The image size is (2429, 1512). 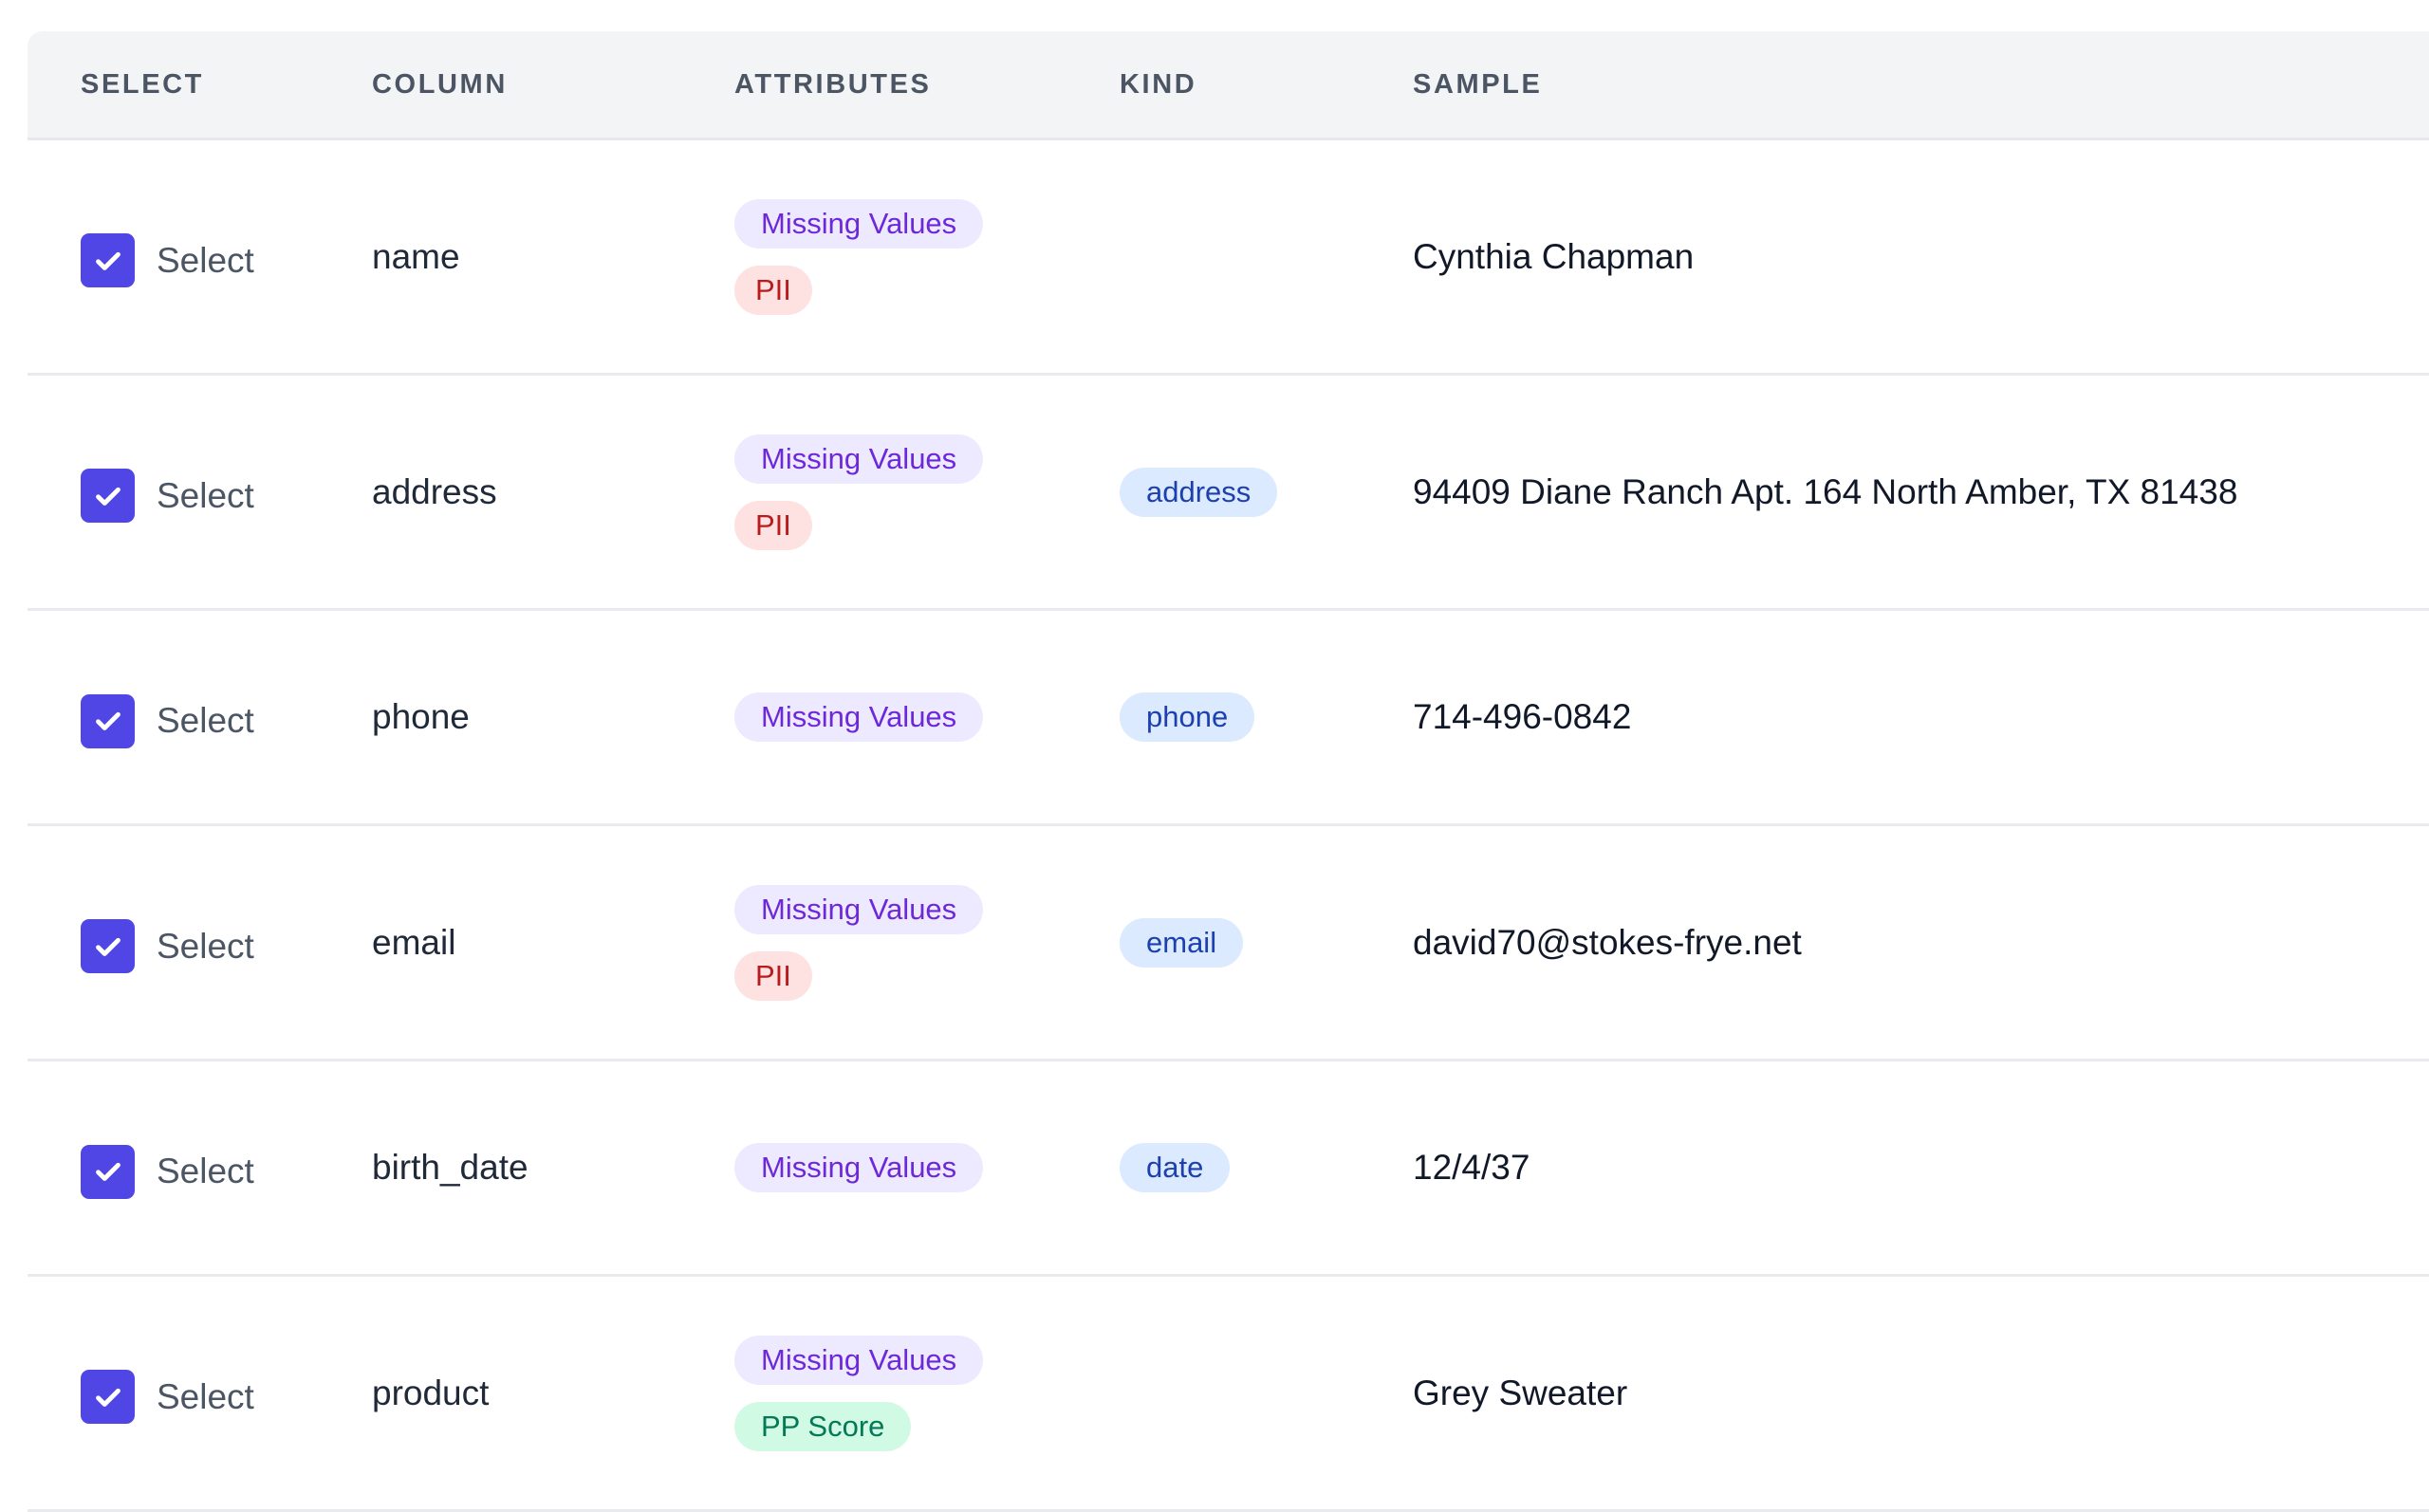 What do you see at coordinates (873, 1393) in the screenshot?
I see `attributes-cell: Missing Values PP Score` at bounding box center [873, 1393].